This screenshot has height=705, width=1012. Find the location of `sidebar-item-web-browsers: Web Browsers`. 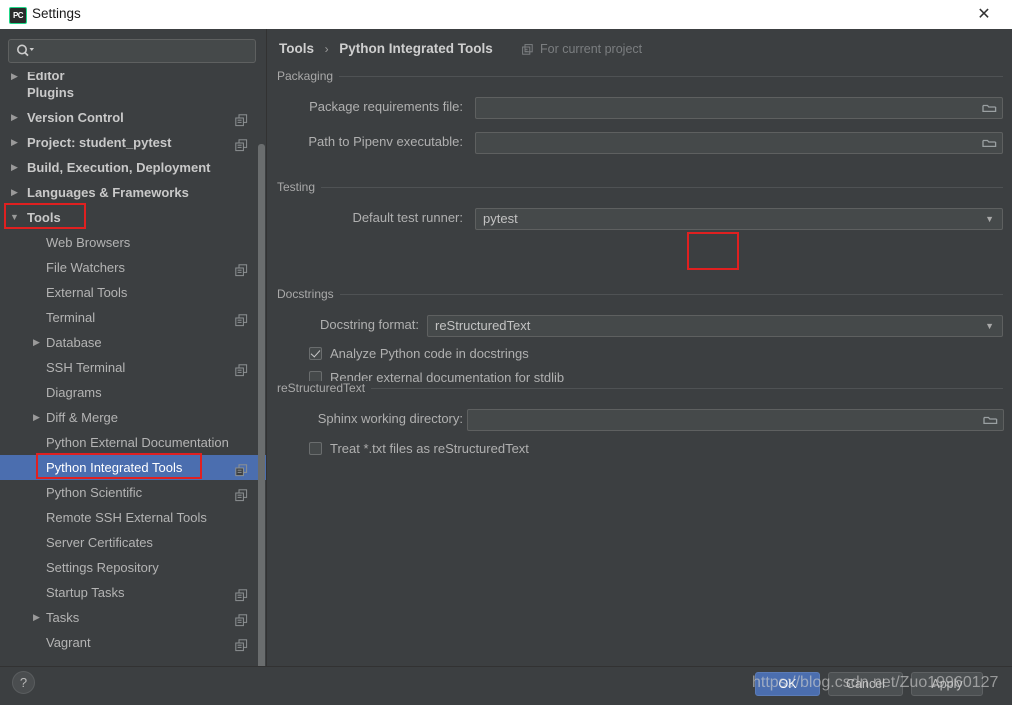

sidebar-item-web-browsers: Web Browsers is located at coordinates (133, 242).